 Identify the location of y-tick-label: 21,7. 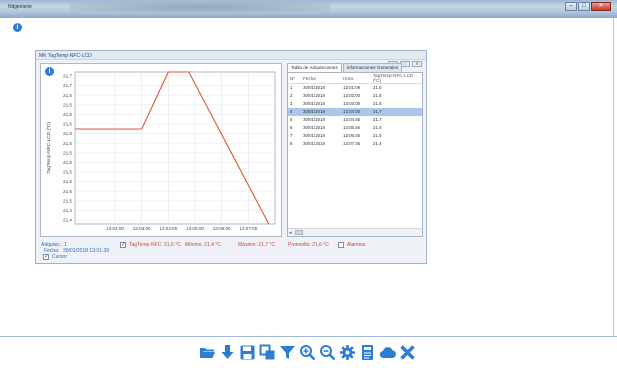
(67, 76).